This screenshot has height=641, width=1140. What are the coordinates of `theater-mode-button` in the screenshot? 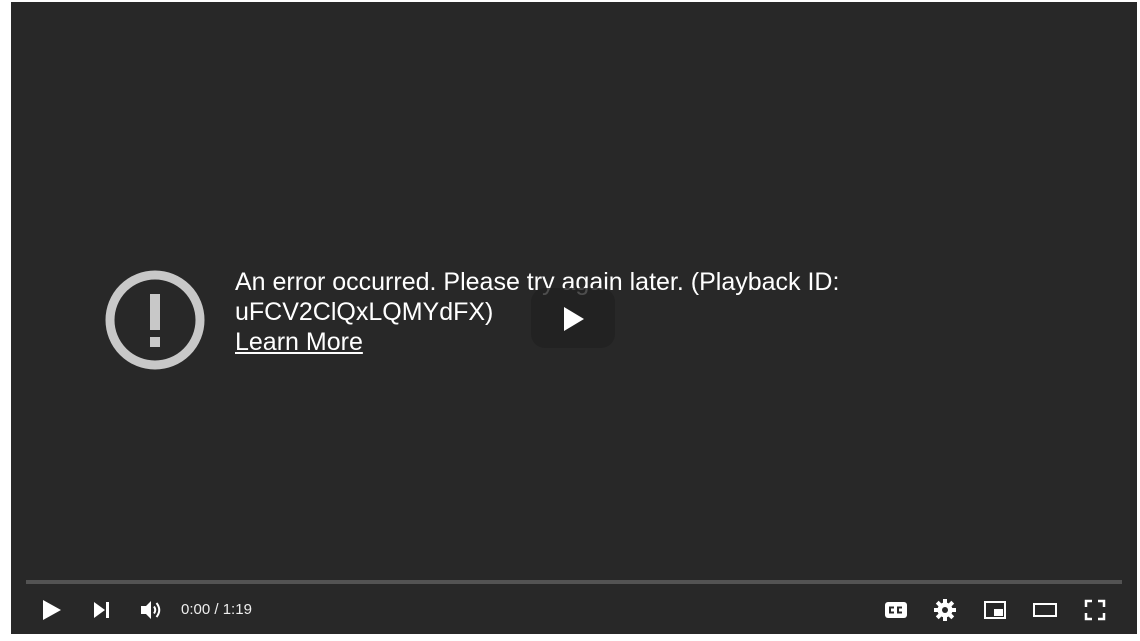 It's located at (1045, 610).